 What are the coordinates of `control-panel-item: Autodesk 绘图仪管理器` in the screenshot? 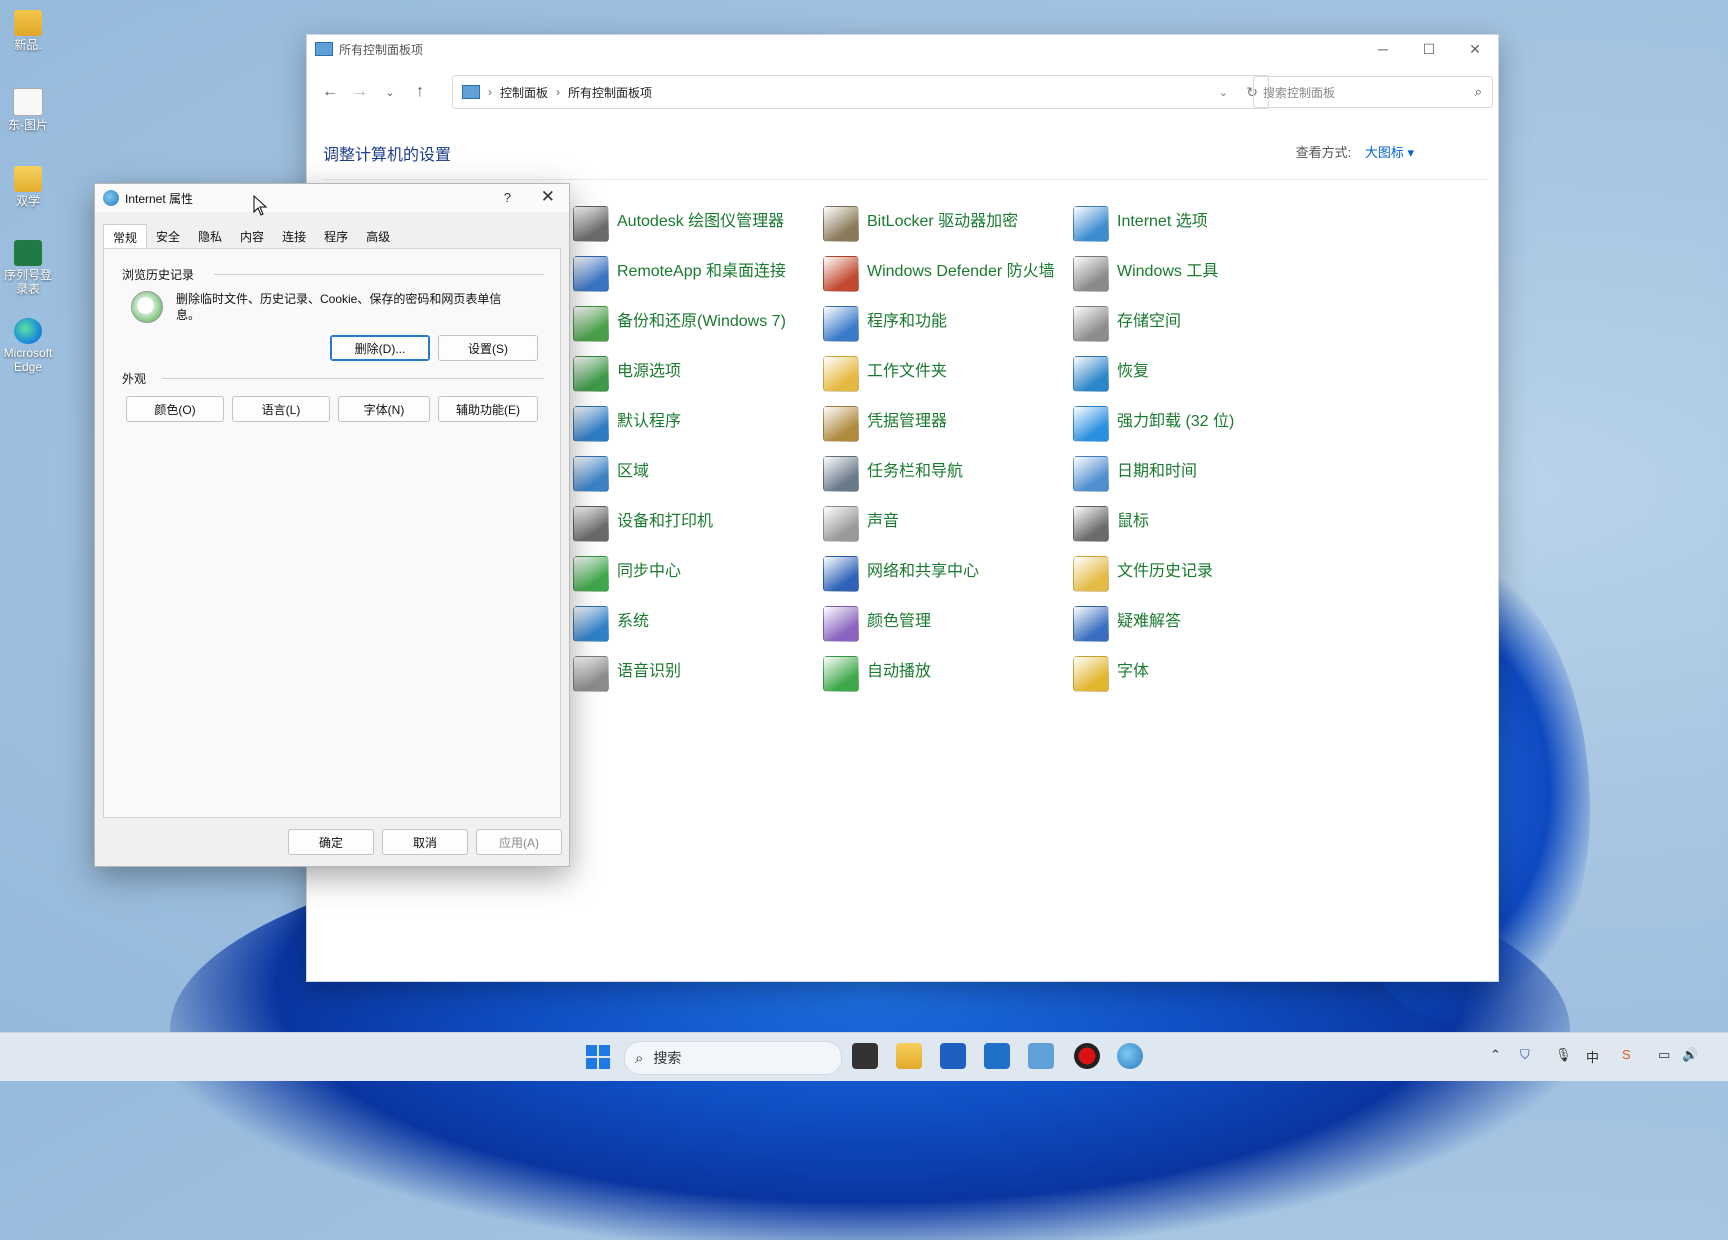 It's located at (695, 224).